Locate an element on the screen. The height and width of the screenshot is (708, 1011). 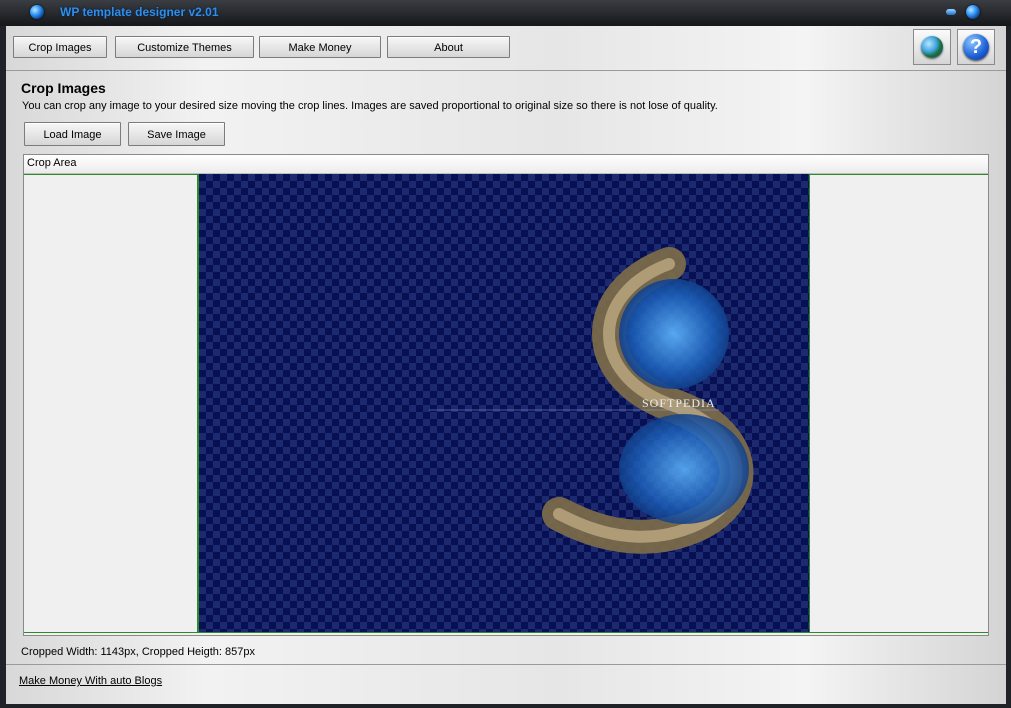
page-title: Crop Images is located at coordinates (63, 88).